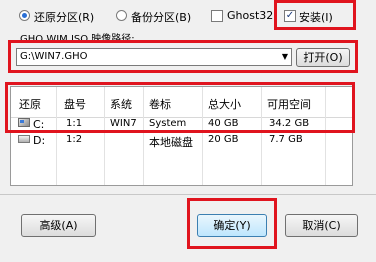 This screenshot has height=262, width=376. What do you see at coordinates (285, 56) in the screenshot?
I see `chevron-down-icon: ▼` at bounding box center [285, 56].